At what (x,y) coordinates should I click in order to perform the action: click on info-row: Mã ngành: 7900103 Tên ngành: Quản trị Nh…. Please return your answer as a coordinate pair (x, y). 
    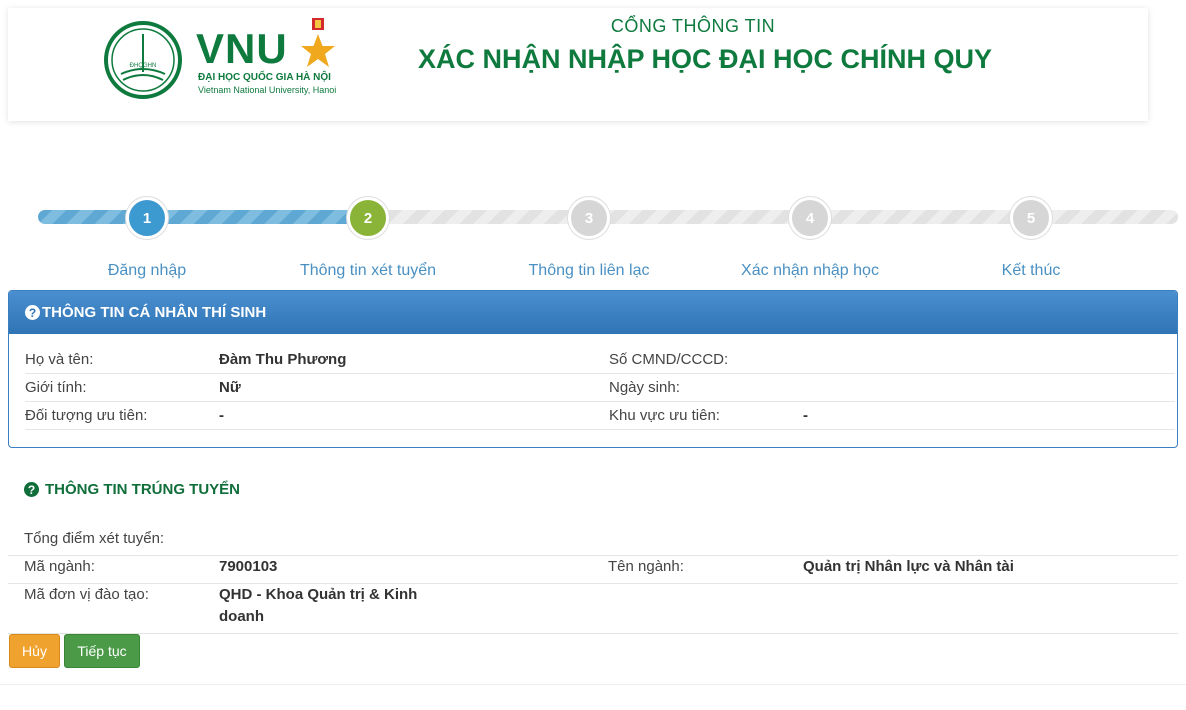
    Looking at the image, I should click on (593, 570).